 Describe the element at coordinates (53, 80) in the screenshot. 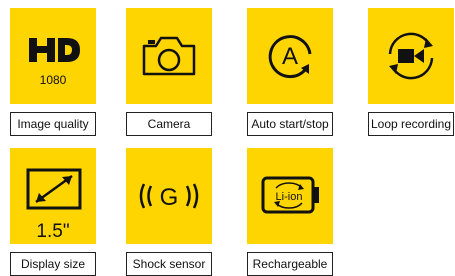

I see `hd-resolution-text: 1080` at that location.